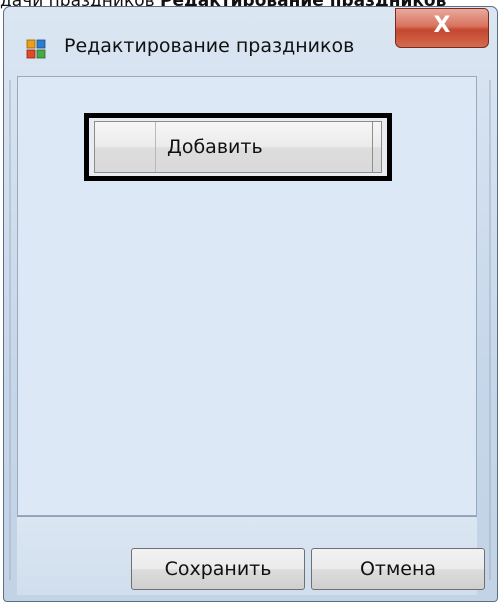  I want to click on close-button: X, so click(442, 28).